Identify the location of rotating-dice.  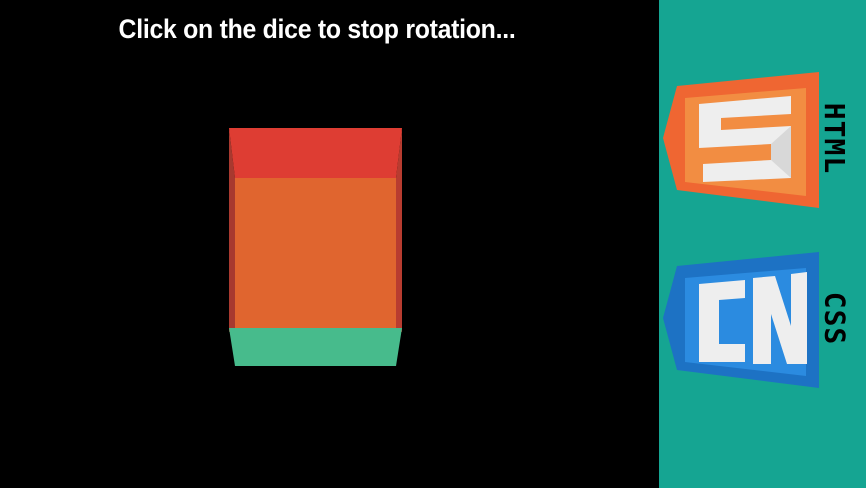
(315, 247).